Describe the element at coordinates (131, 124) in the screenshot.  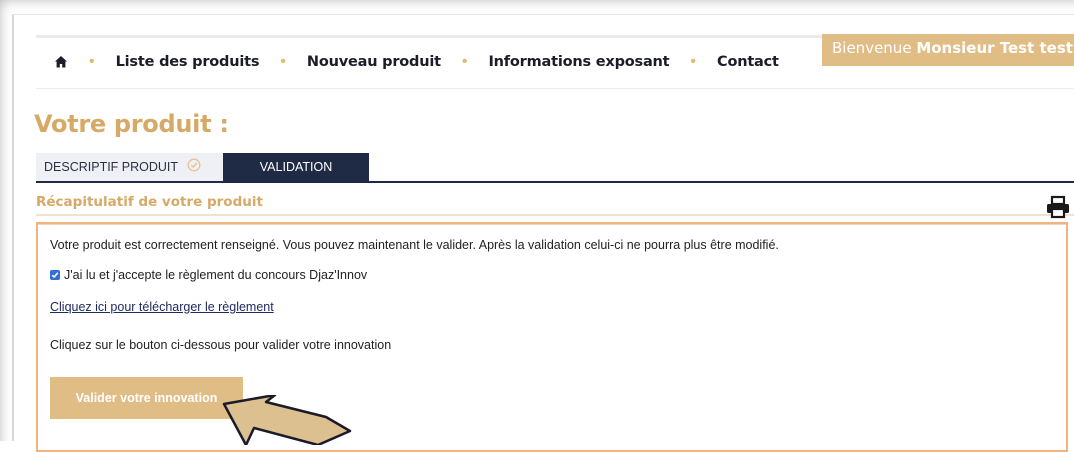
I see `page-title: Votre produit :` at that location.